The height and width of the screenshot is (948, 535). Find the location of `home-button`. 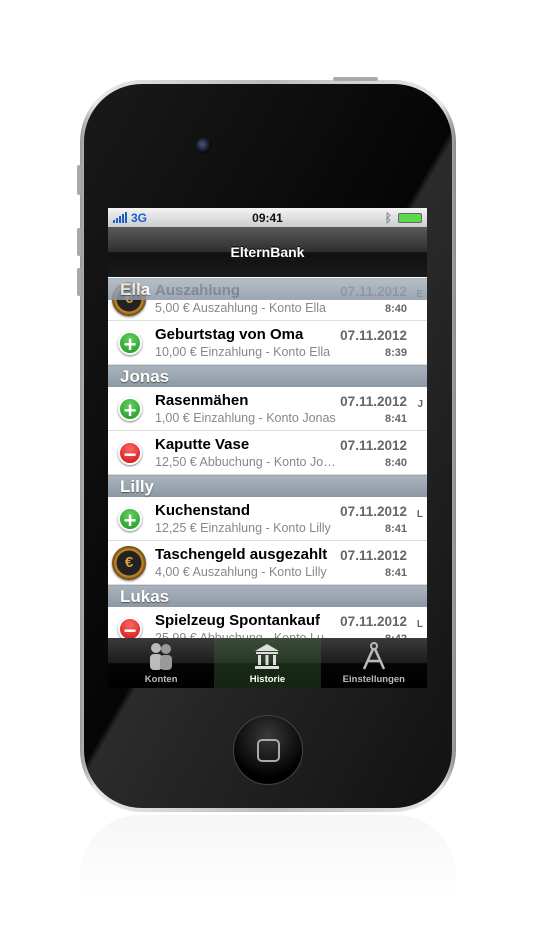

home-button is located at coordinates (268, 750).